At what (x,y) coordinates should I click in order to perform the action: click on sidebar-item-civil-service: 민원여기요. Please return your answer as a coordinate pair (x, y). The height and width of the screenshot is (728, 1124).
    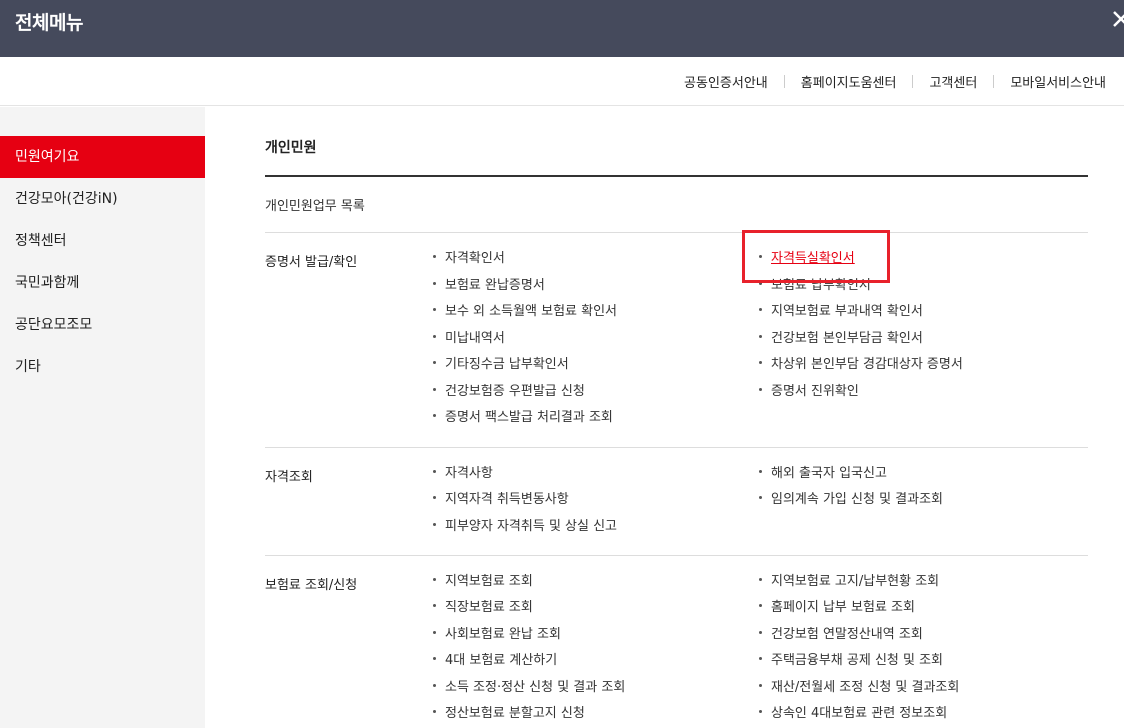
    Looking at the image, I should click on (102, 157).